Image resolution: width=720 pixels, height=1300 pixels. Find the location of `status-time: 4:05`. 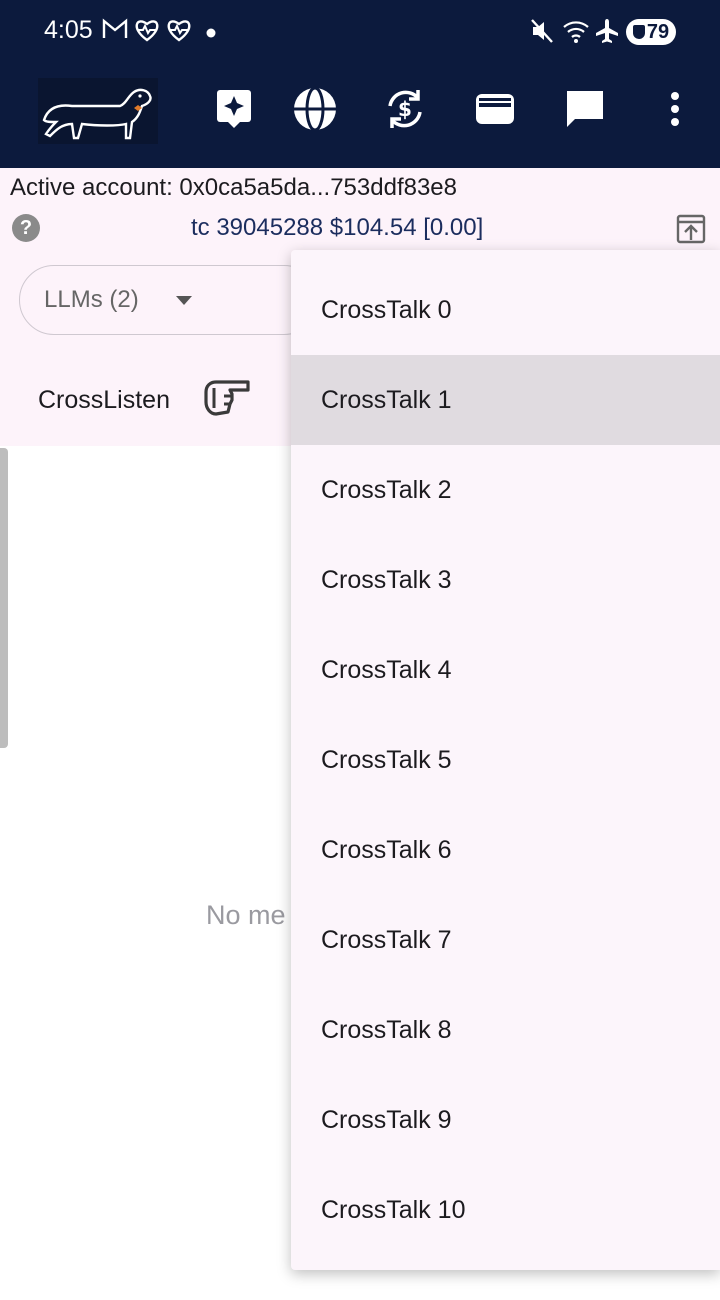

status-time: 4:05 is located at coordinates (68, 30).